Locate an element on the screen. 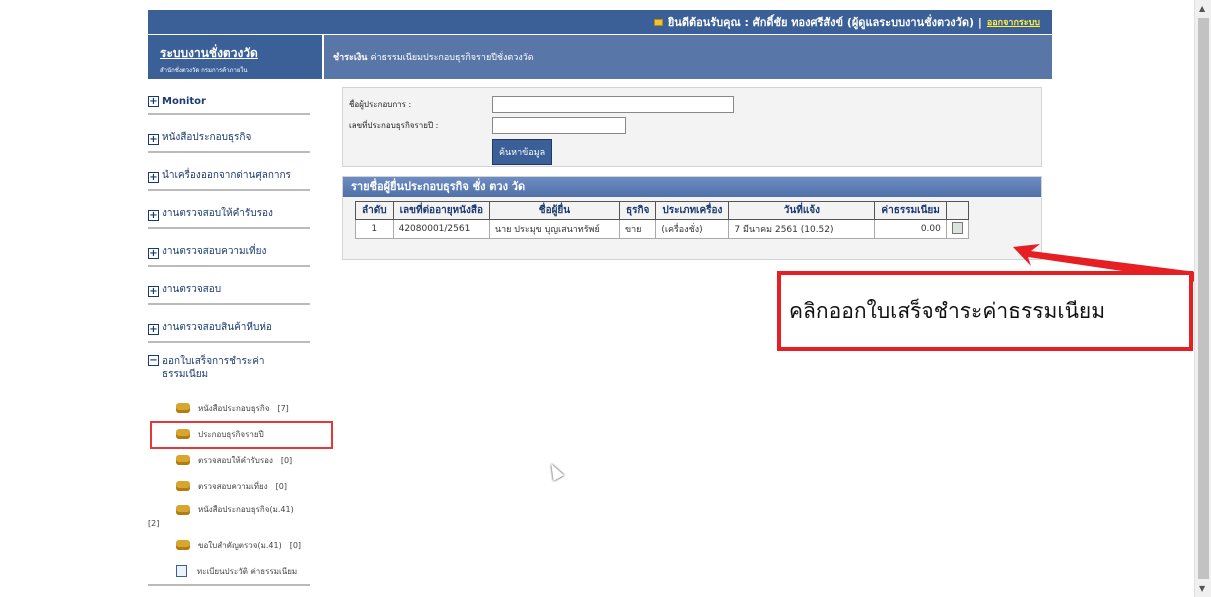 The image size is (1211, 597). sub-item-label: ตรวจสอบความเที่ยง is located at coordinates (233, 486).